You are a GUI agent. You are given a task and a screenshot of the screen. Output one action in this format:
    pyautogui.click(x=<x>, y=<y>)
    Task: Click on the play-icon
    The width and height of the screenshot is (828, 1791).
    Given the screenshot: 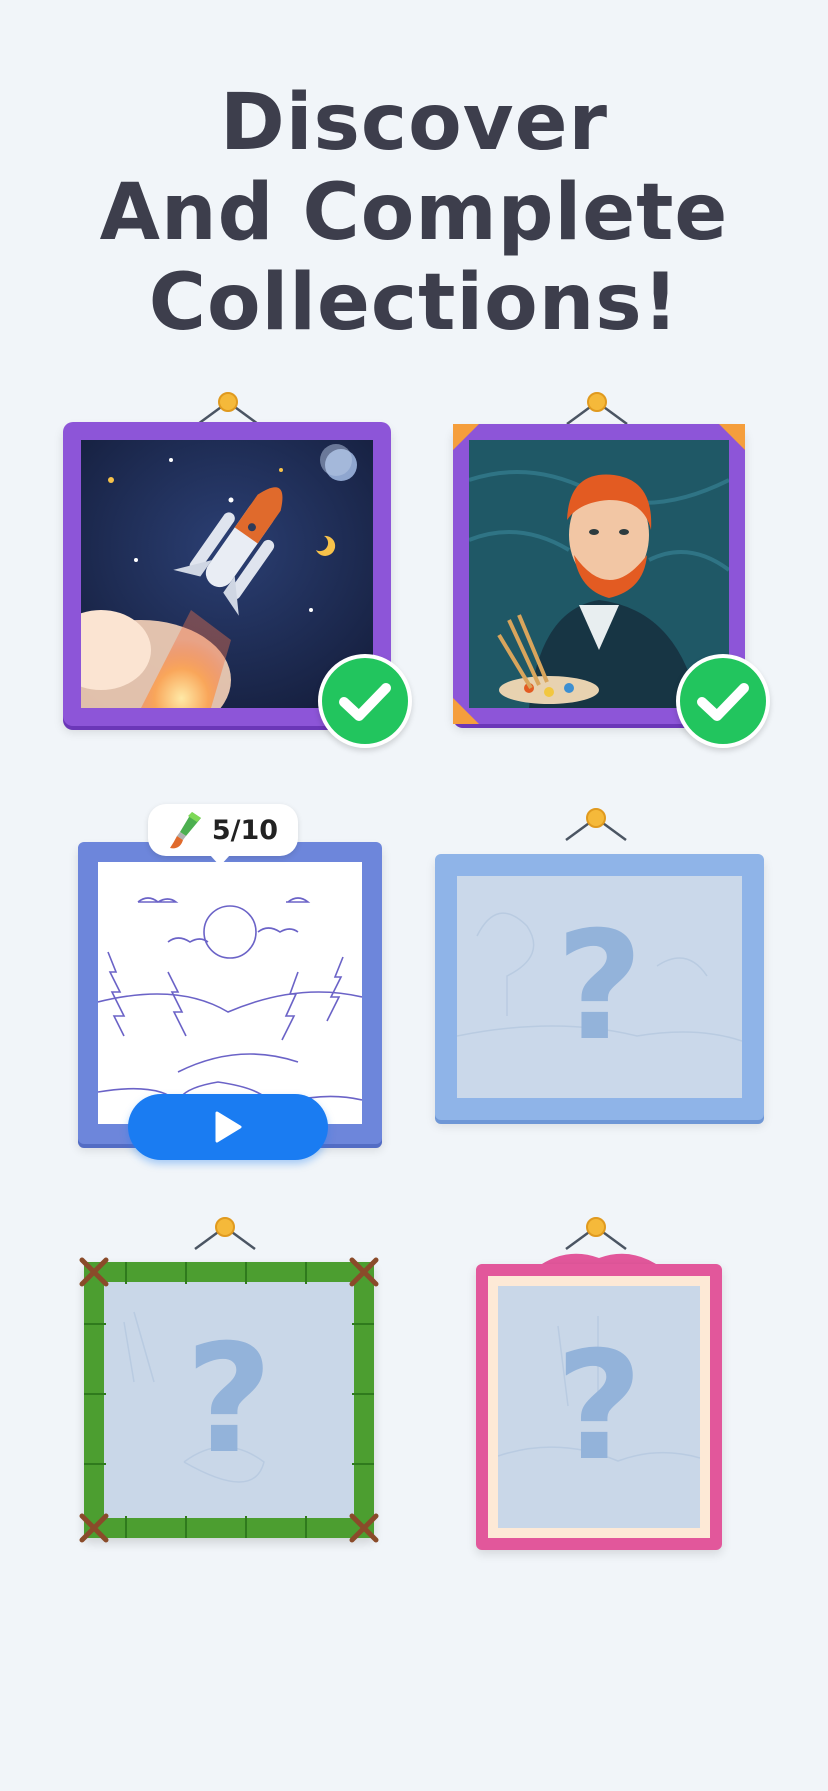 What is the action you would take?
    pyautogui.click(x=228, y=1127)
    